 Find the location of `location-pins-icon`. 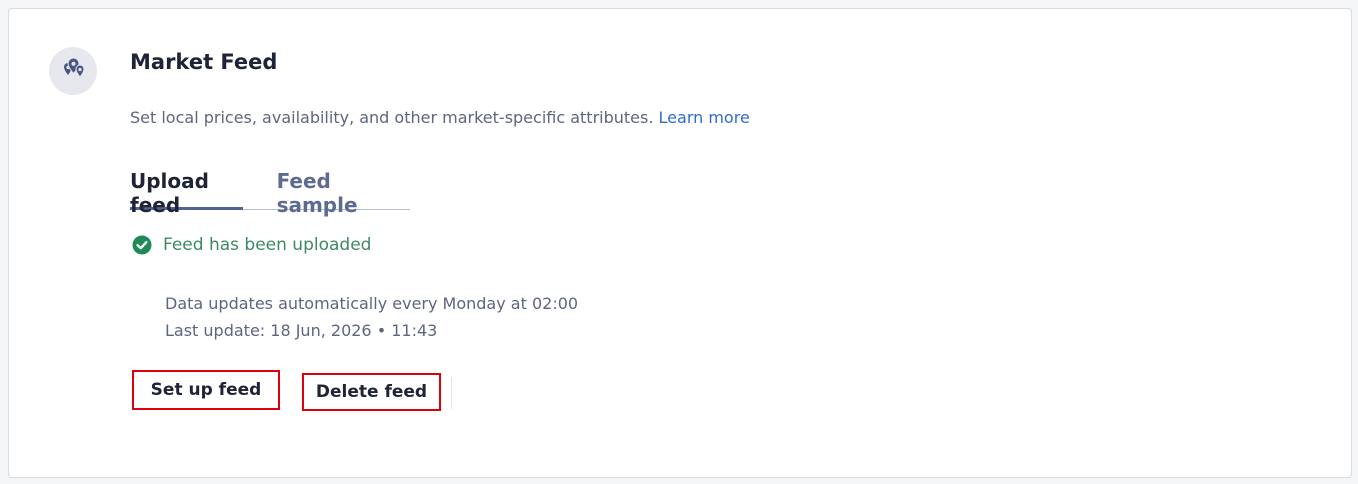

location-pins-icon is located at coordinates (73, 71).